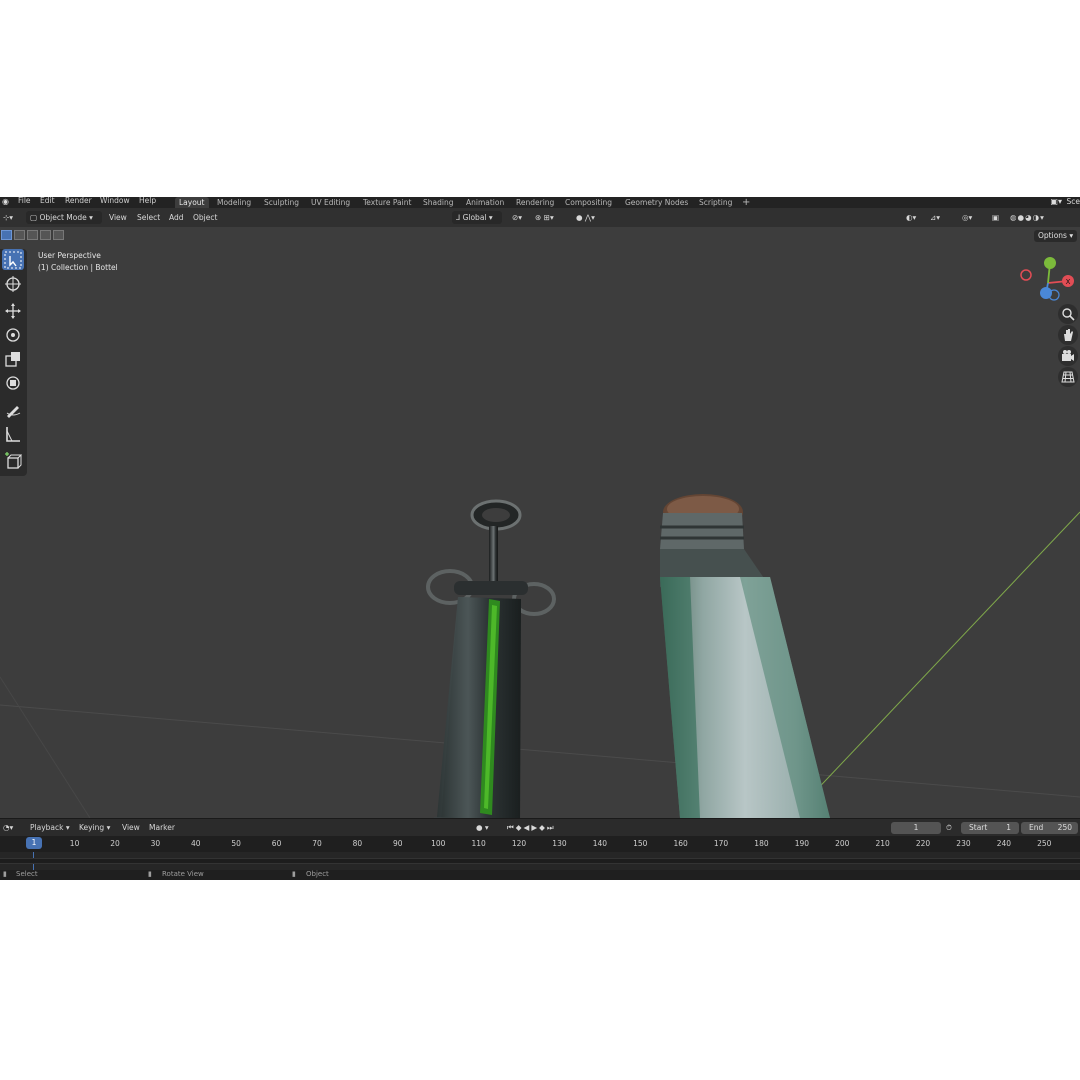  I want to click on visibility-icon: ◐▾, so click(911, 217).